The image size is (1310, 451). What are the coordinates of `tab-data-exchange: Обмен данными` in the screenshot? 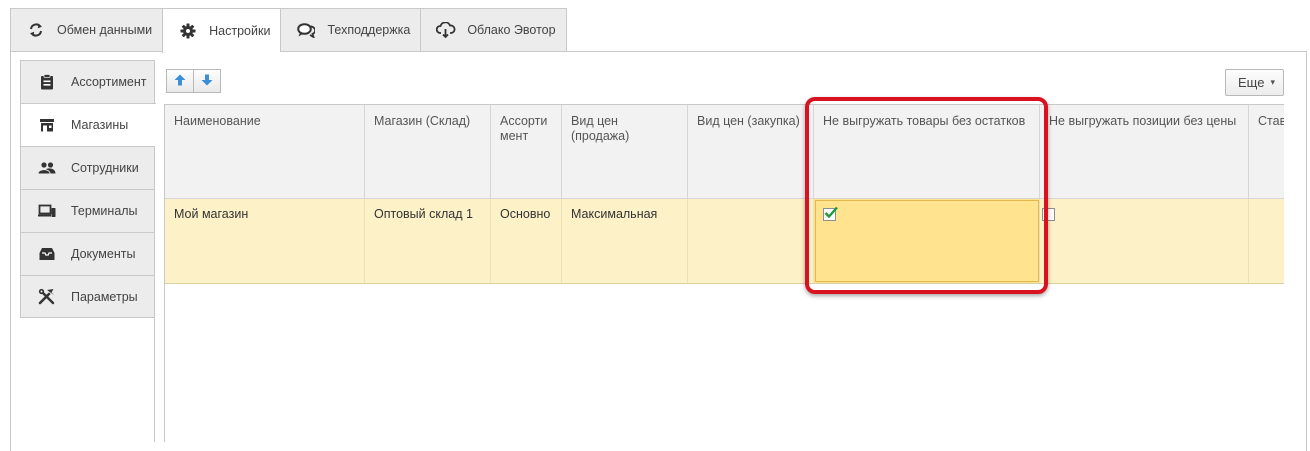 It's located at (86, 30).